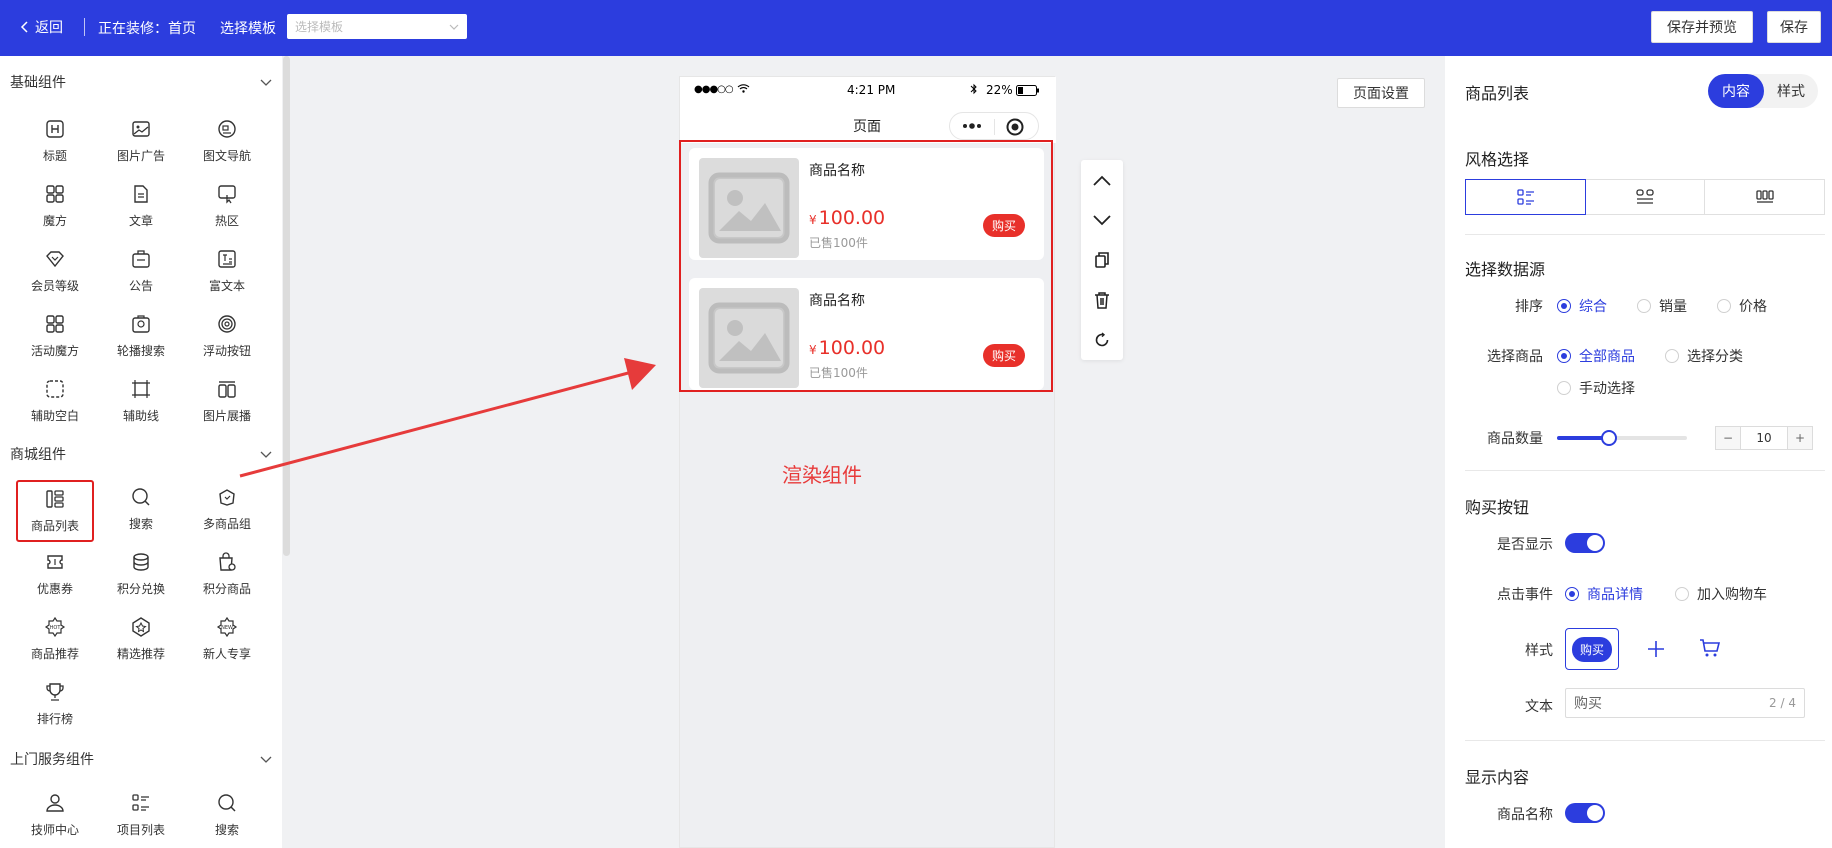 This screenshot has width=1832, height=848. What do you see at coordinates (141, 341) in the screenshot?
I see `component-carousel-search: 轮播搜索` at bounding box center [141, 341].